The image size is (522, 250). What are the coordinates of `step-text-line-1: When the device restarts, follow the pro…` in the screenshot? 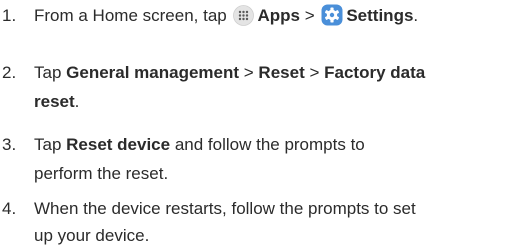 It's located at (225, 208).